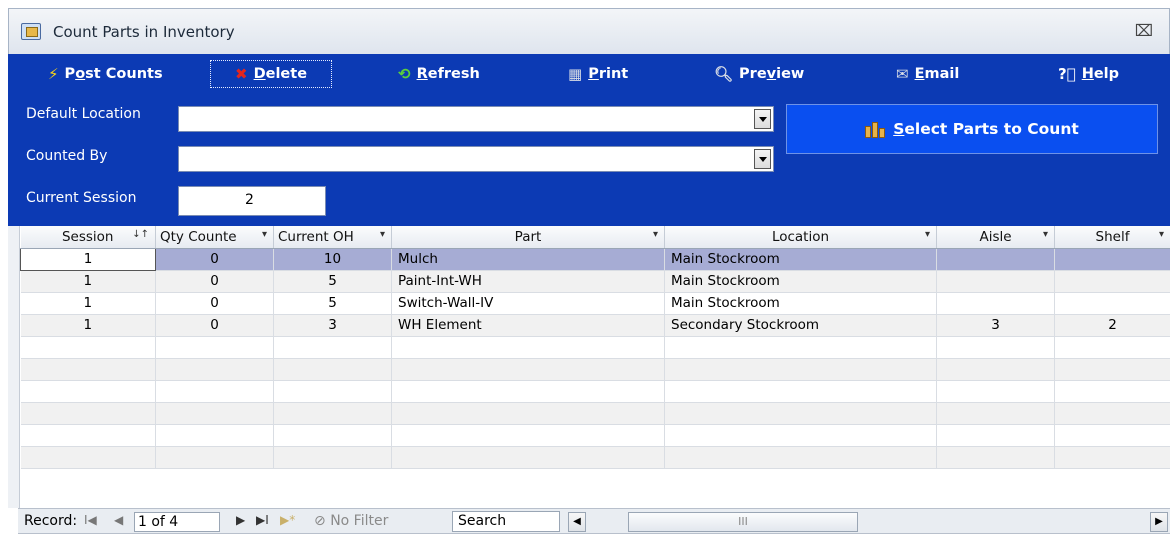  Describe the element at coordinates (875, 129) in the screenshot. I see `parts-bins-icon` at that location.